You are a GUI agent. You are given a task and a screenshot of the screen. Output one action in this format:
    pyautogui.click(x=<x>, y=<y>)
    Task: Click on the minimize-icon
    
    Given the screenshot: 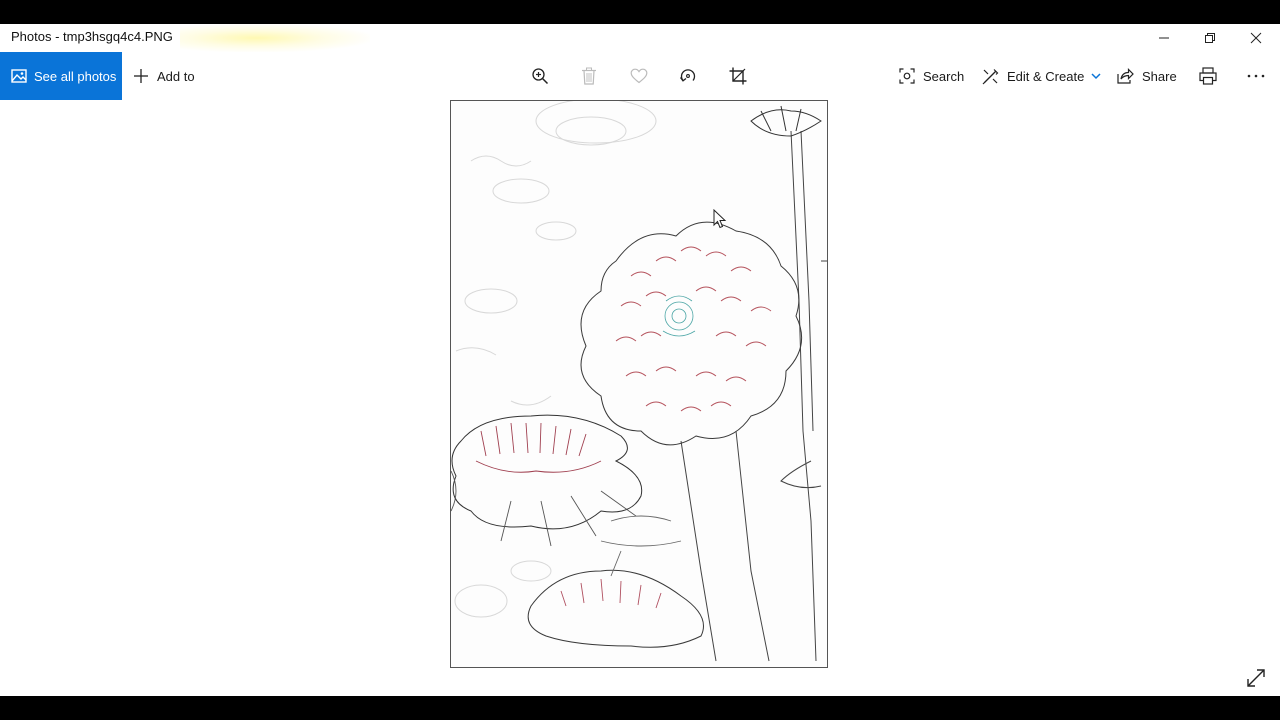 What is the action you would take?
    pyautogui.click(x=1164, y=38)
    